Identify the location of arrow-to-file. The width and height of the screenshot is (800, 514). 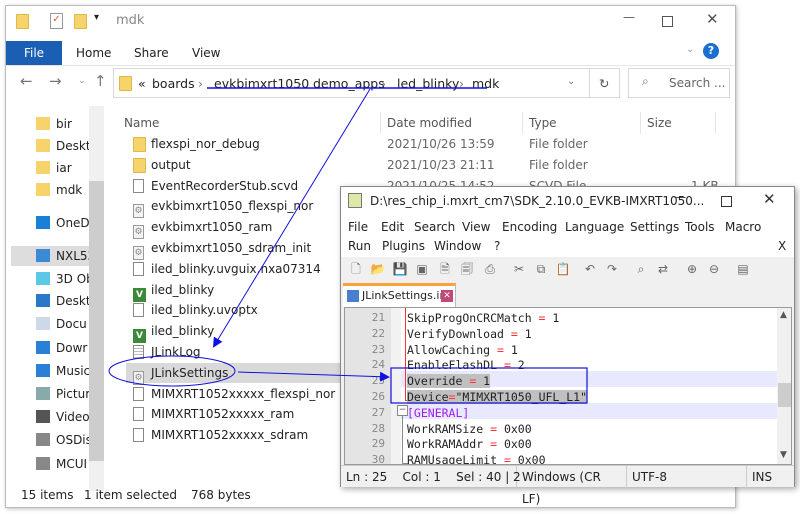
(291, 218).